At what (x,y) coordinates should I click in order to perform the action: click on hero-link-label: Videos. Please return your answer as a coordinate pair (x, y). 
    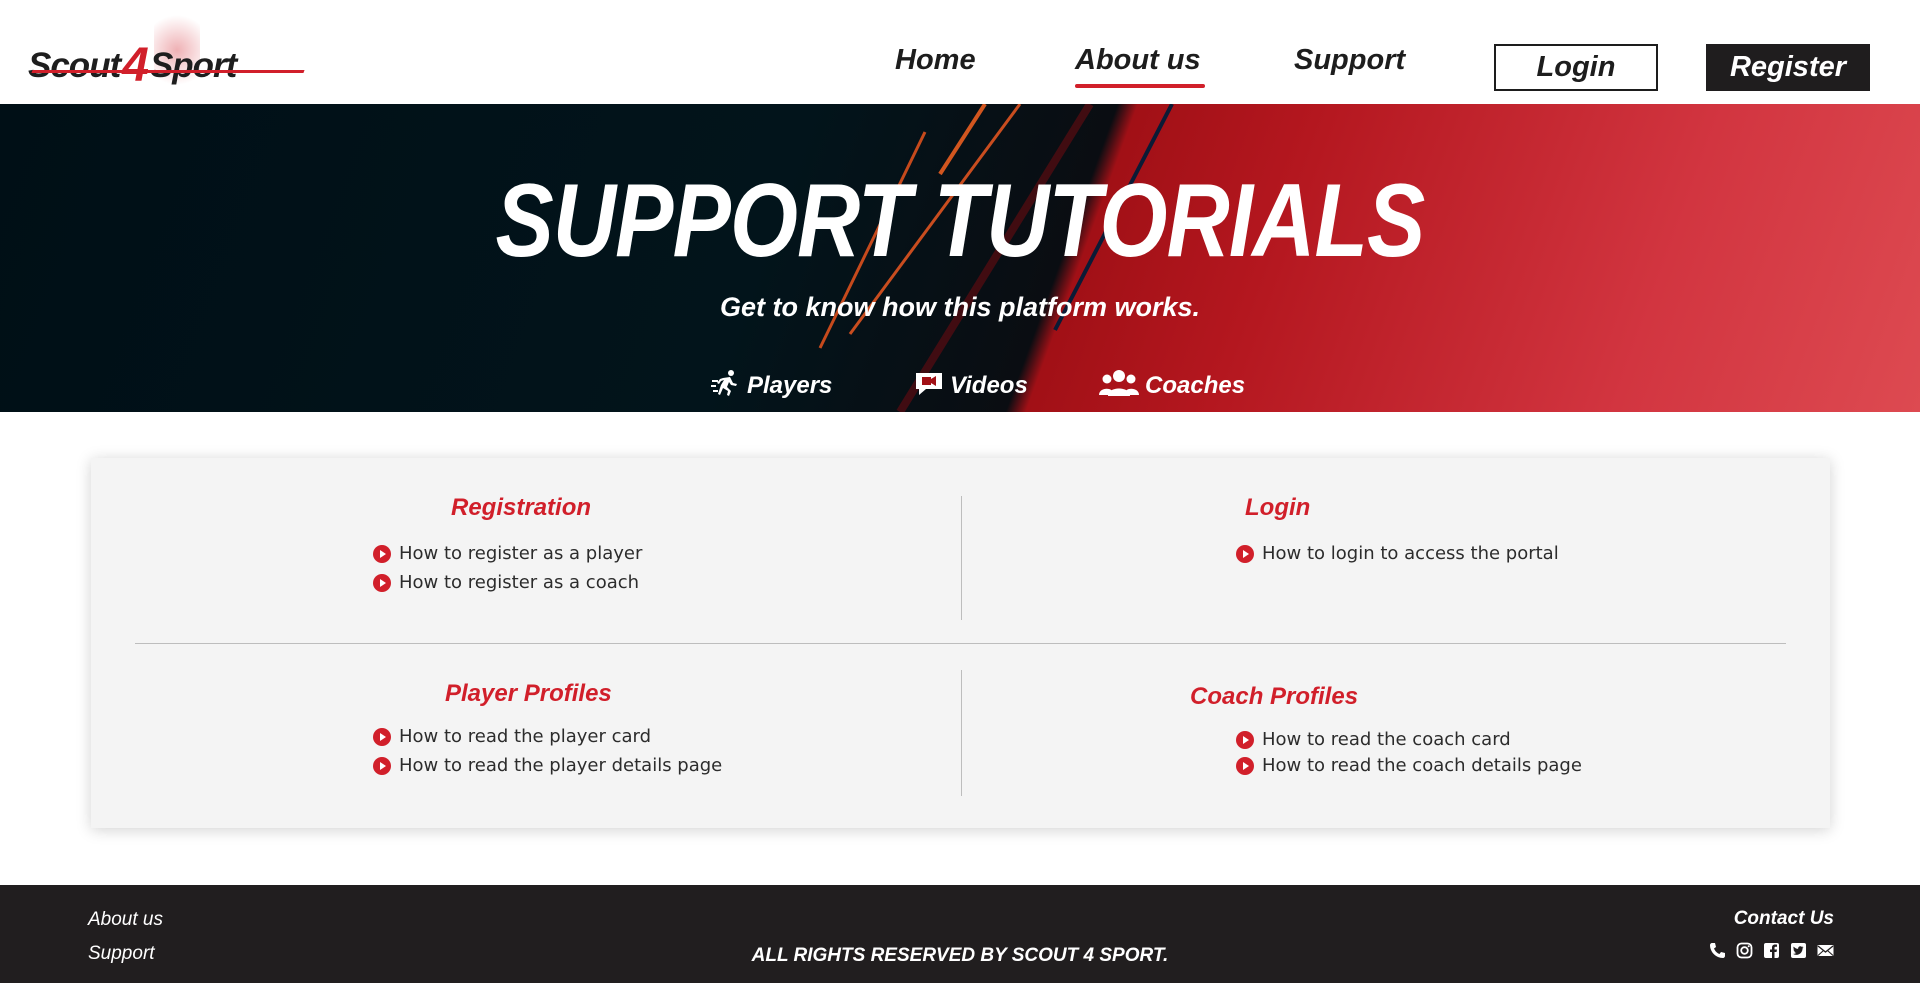
    Looking at the image, I should click on (989, 385).